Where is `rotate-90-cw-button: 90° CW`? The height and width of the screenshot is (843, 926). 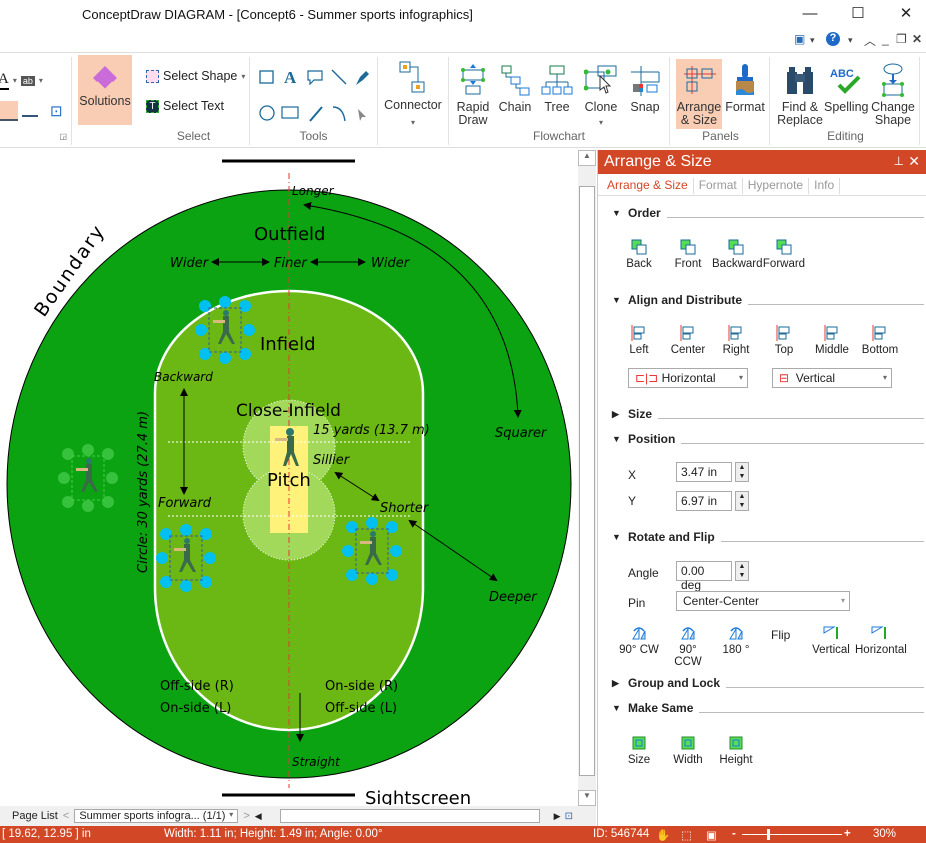 rotate-90-cw-button: 90° CW is located at coordinates (639, 639).